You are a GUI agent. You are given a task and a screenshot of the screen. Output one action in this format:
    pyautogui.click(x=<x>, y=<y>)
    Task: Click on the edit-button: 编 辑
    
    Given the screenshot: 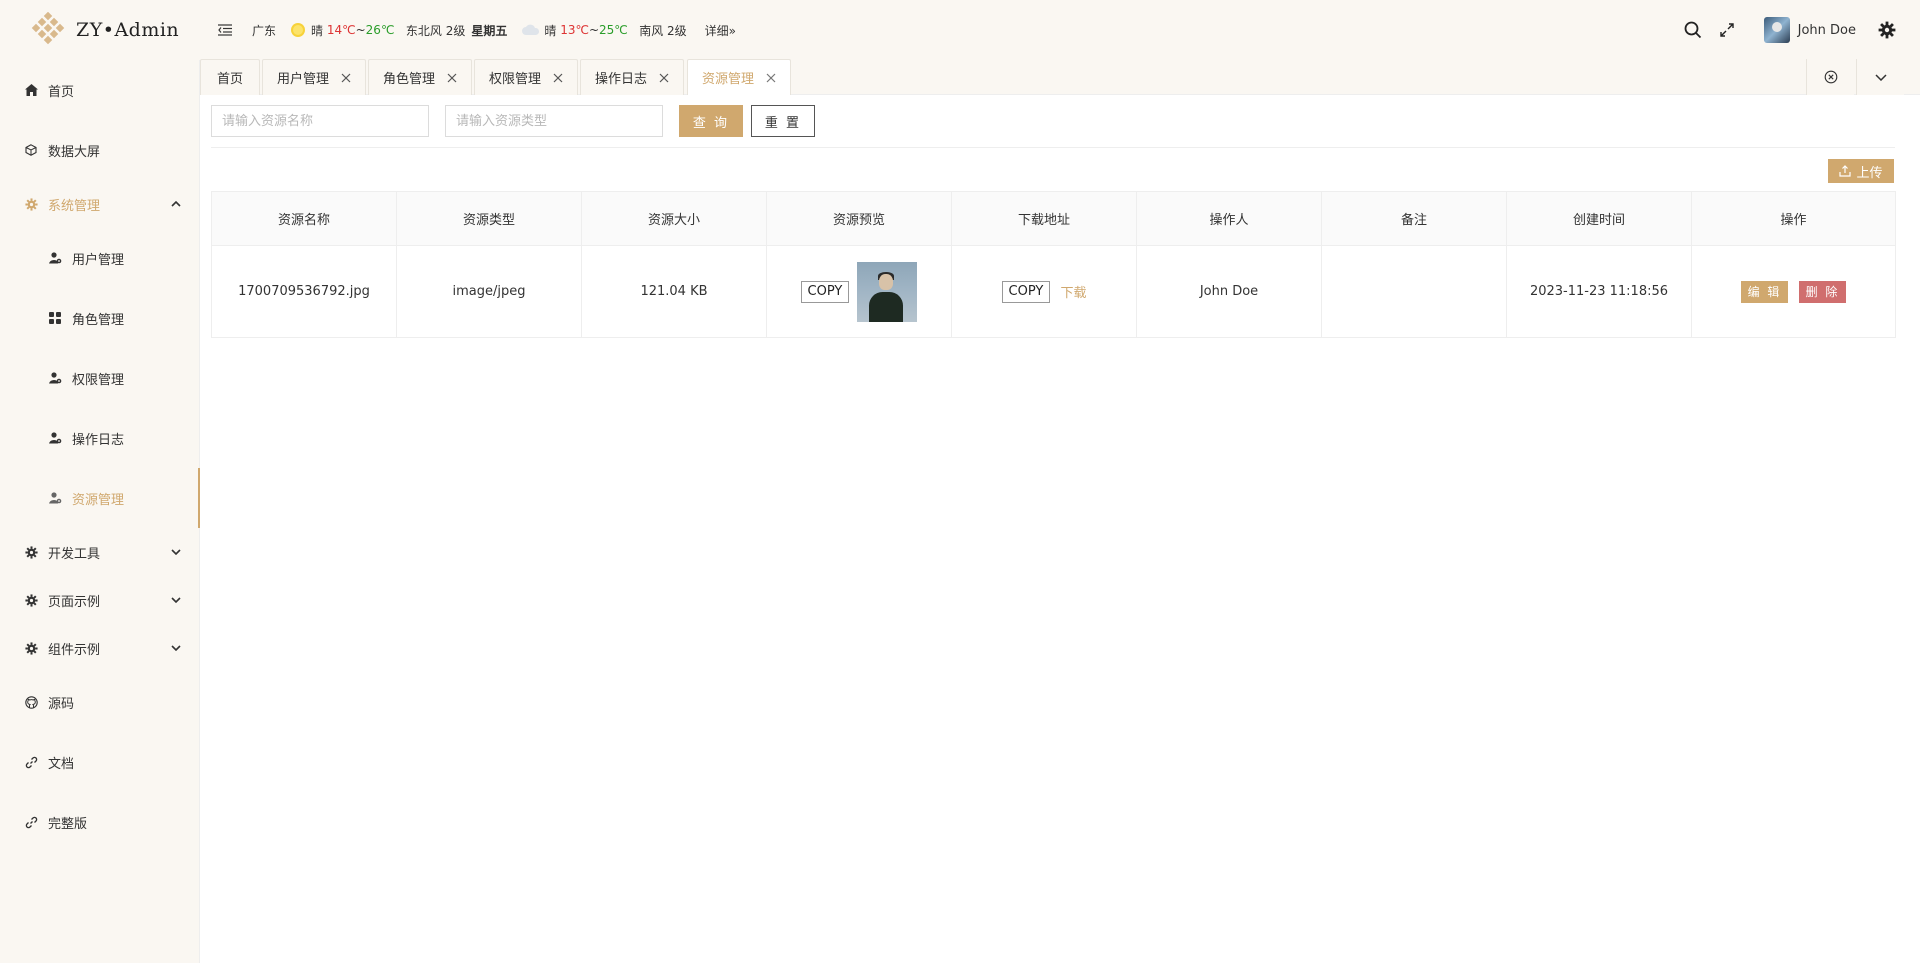 What is the action you would take?
    pyautogui.click(x=1764, y=291)
    